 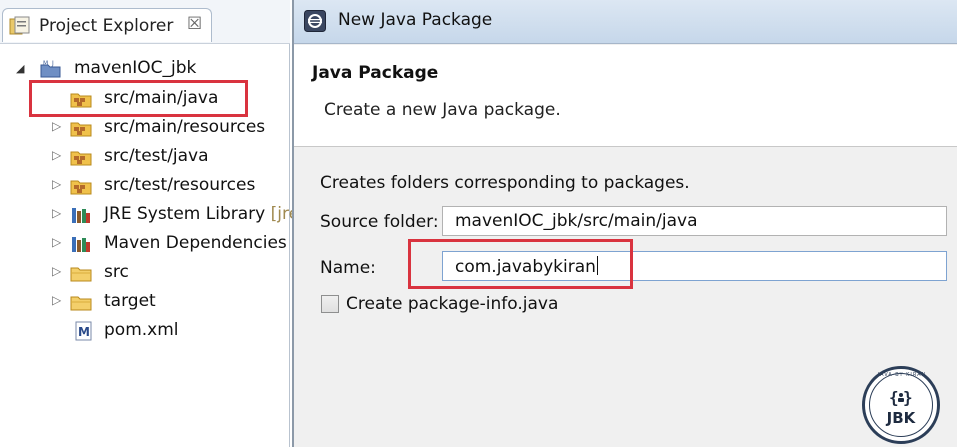 I want to click on tree-item-src: ▷ src, so click(x=145, y=273).